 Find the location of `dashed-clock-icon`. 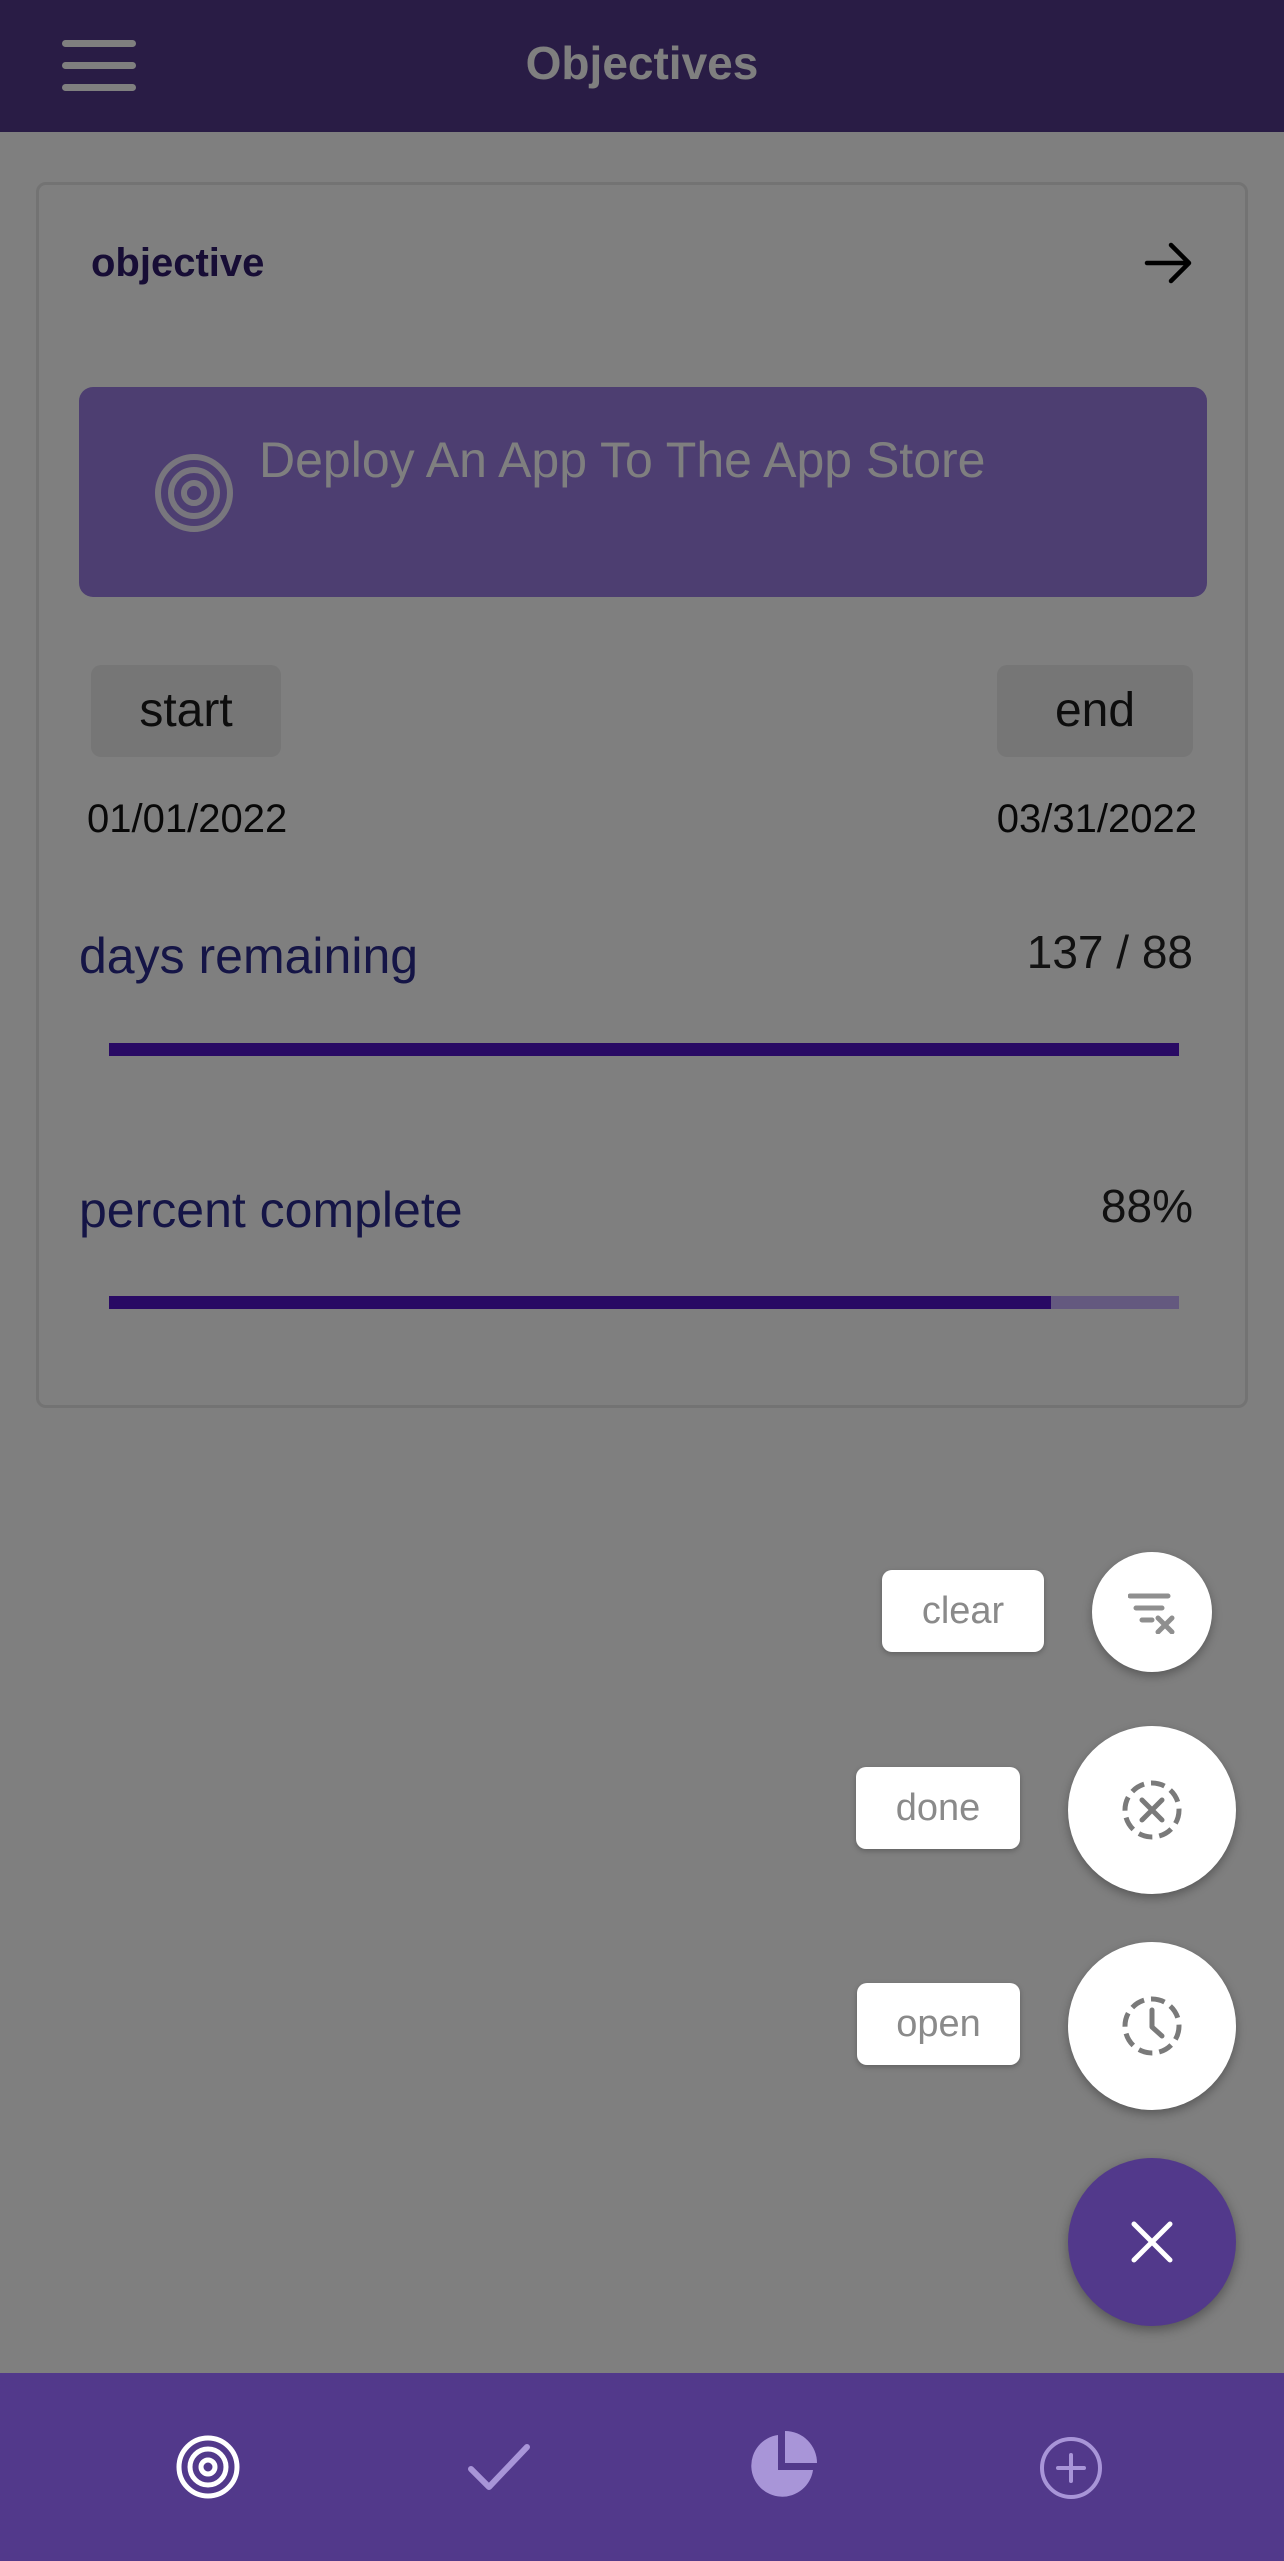

dashed-clock-icon is located at coordinates (1152, 2026).